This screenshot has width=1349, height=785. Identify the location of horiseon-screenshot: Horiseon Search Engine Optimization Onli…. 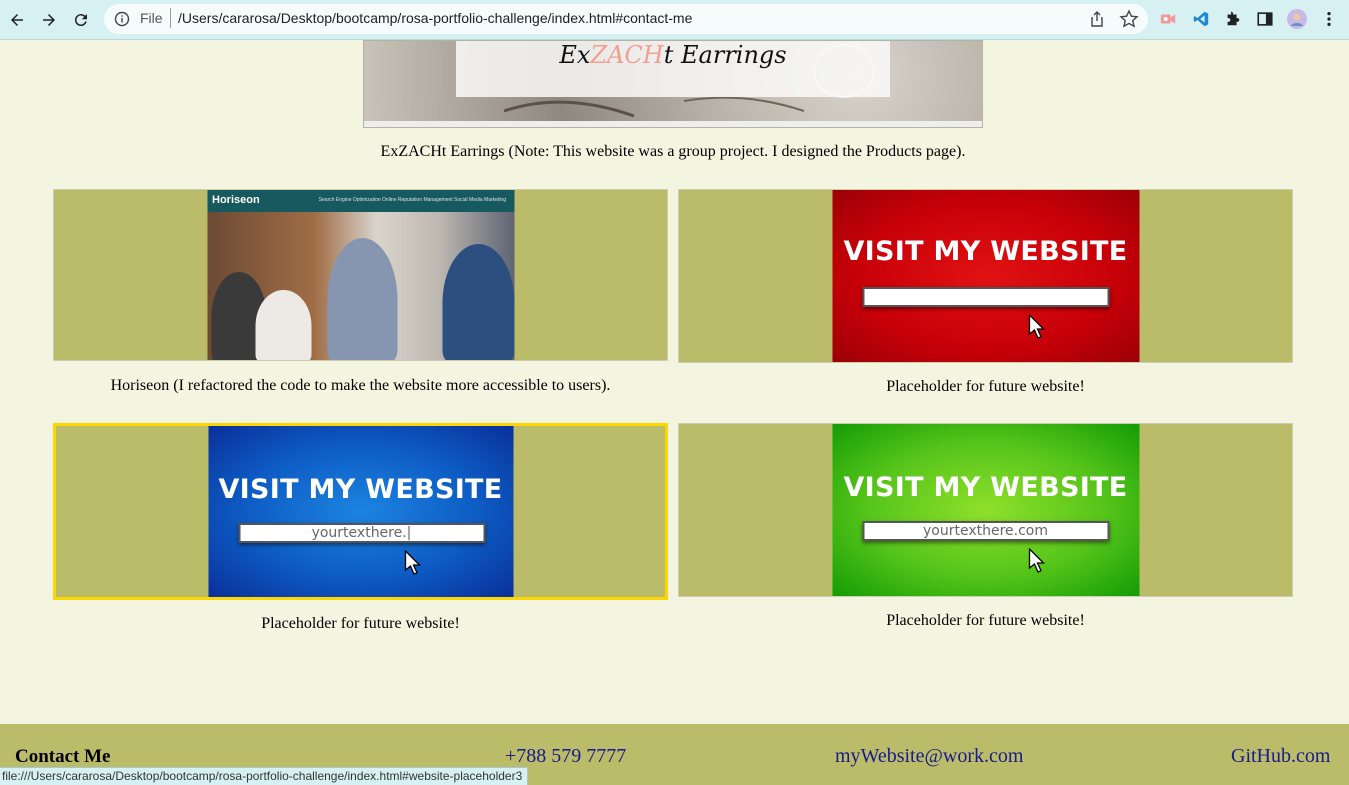
(360, 275).